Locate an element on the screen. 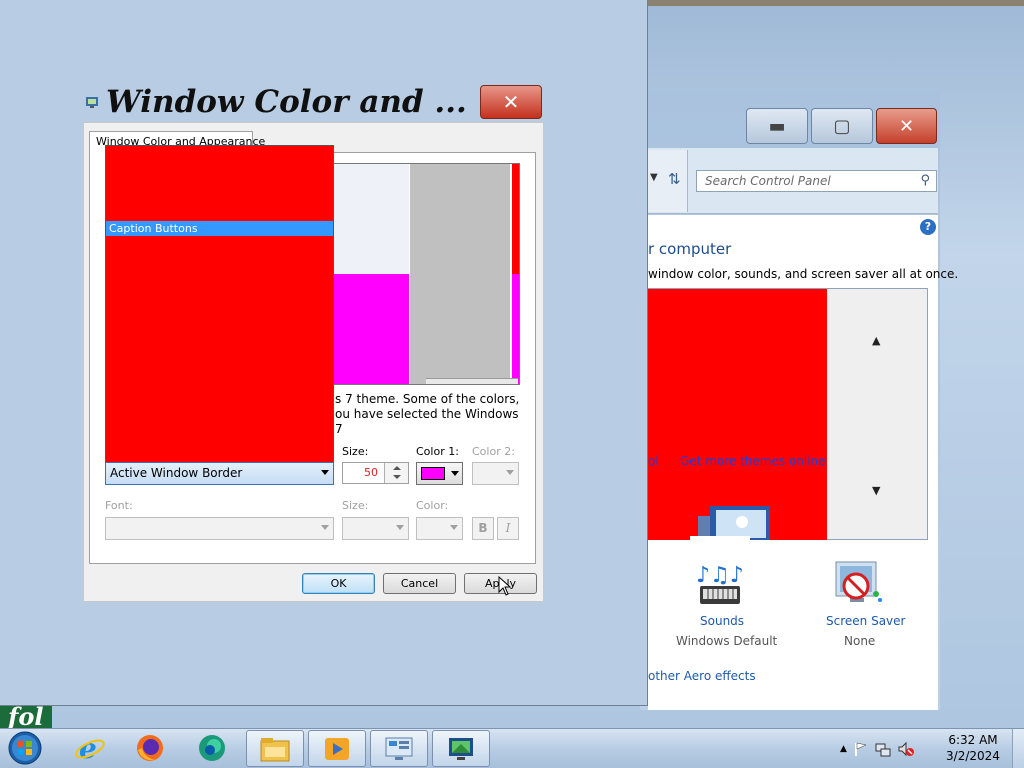 Image resolution: width=1024 pixels, height=768 pixels. size-label: Size: is located at coordinates (355, 451).